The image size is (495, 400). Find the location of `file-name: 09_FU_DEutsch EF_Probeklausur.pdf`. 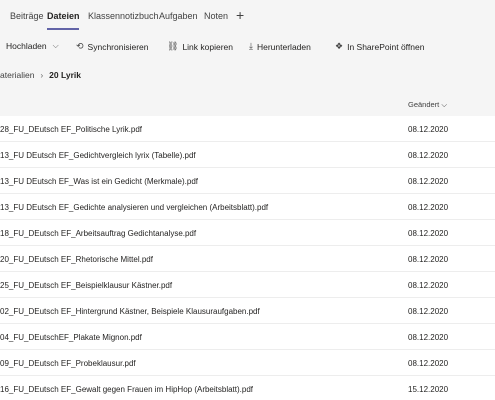

file-name: 09_FU_DEutsch EF_Probeklausur.pdf is located at coordinates (68, 363).